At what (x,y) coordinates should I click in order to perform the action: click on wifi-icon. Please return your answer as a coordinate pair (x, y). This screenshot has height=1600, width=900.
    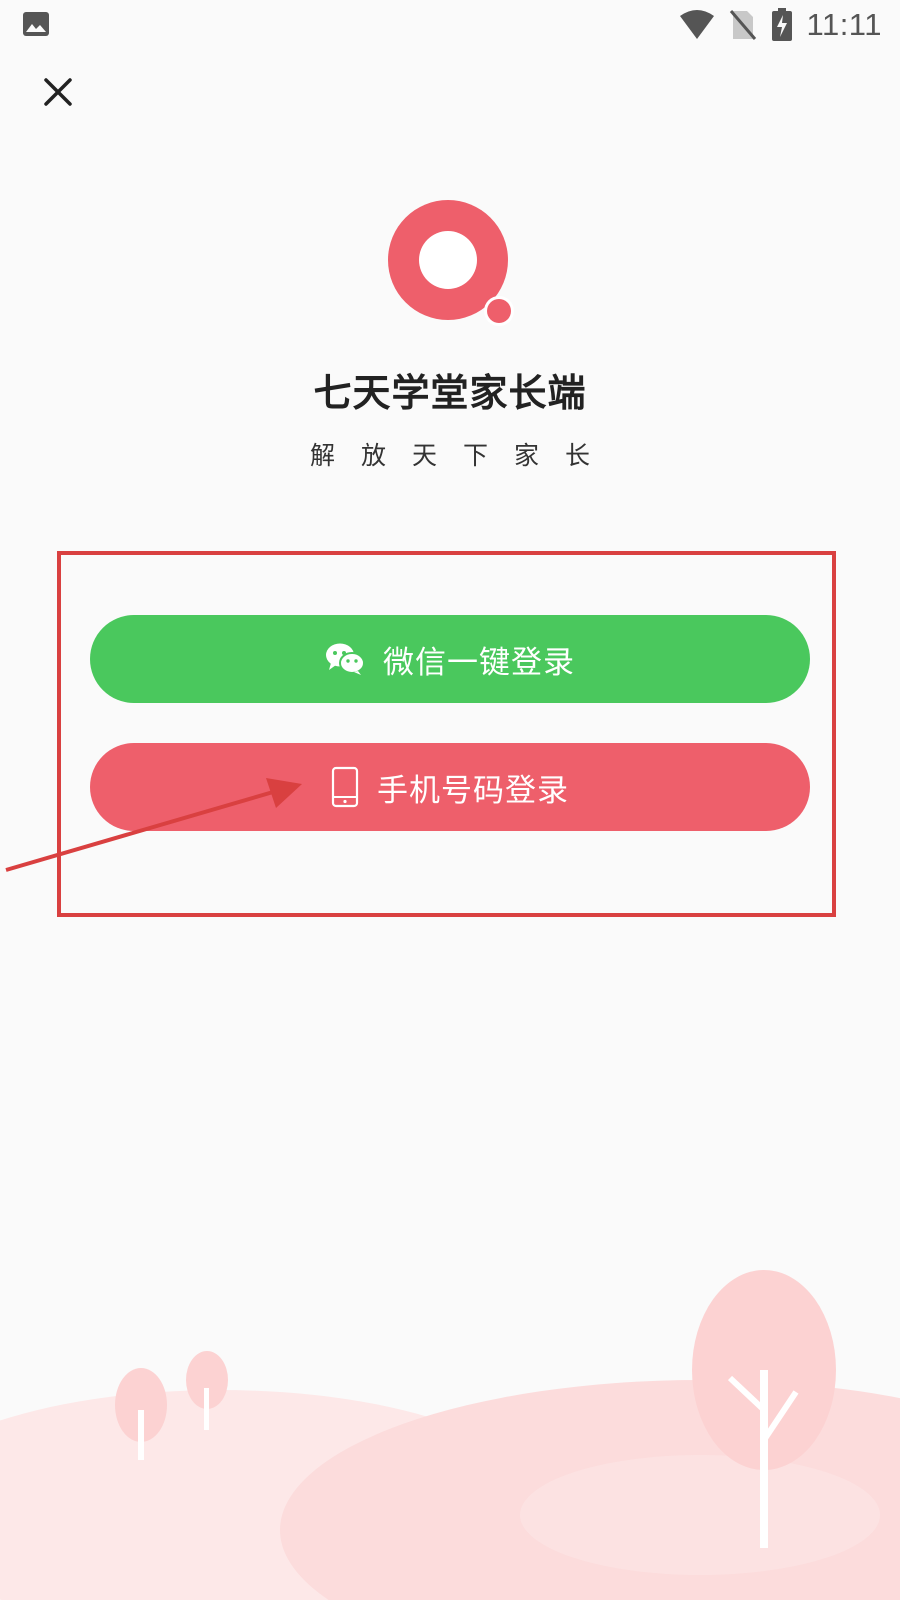
    Looking at the image, I should click on (696, 24).